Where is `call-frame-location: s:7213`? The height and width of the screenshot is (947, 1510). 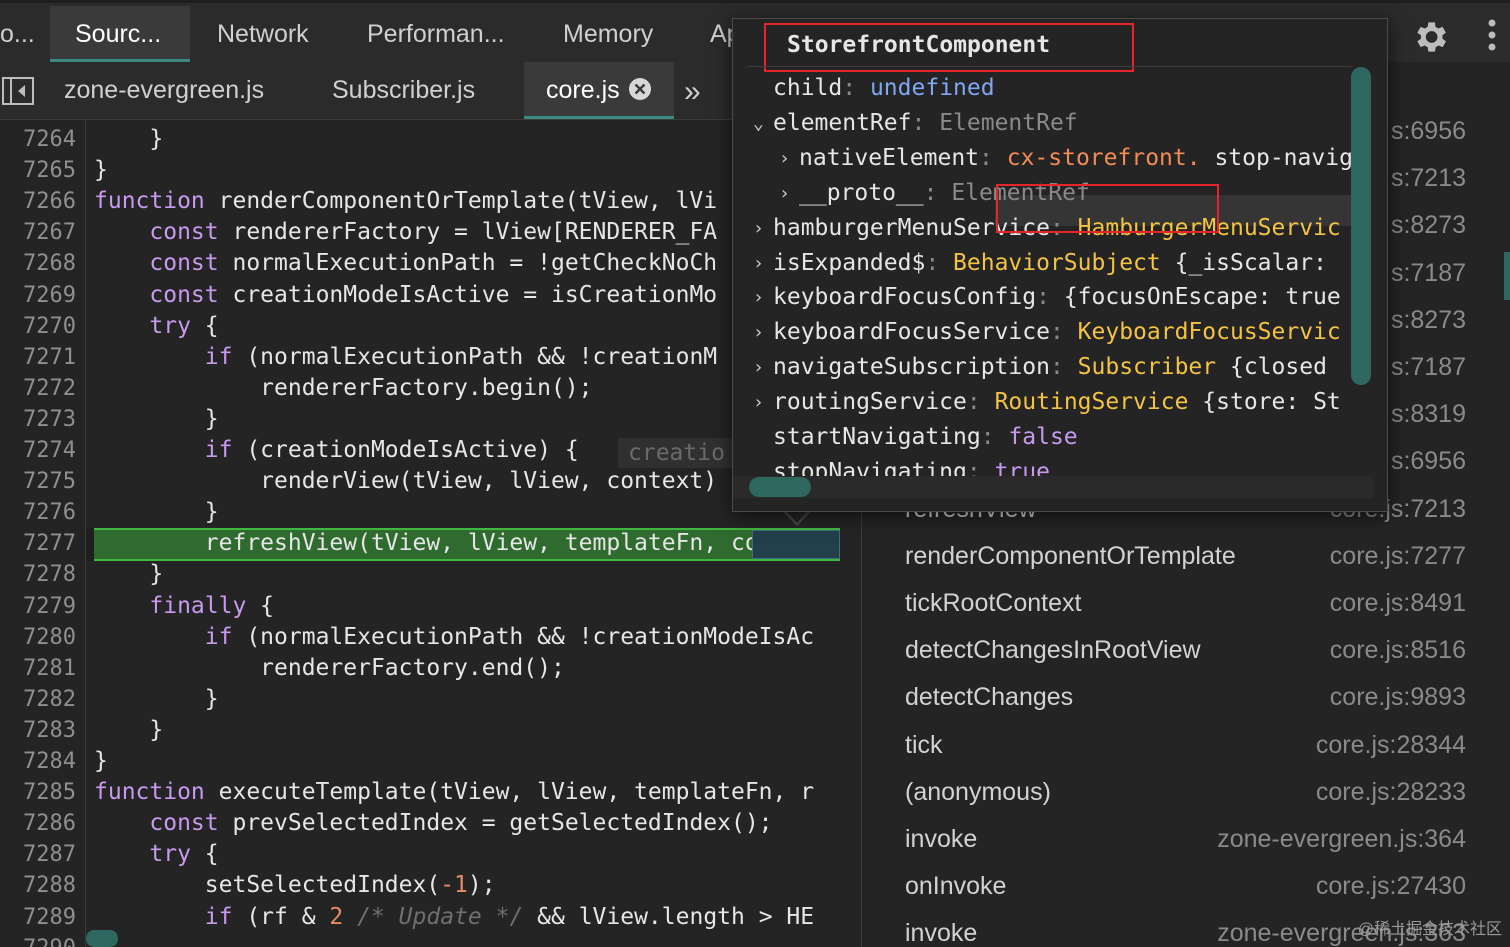
call-frame-location: s:7213 is located at coordinates (1428, 178).